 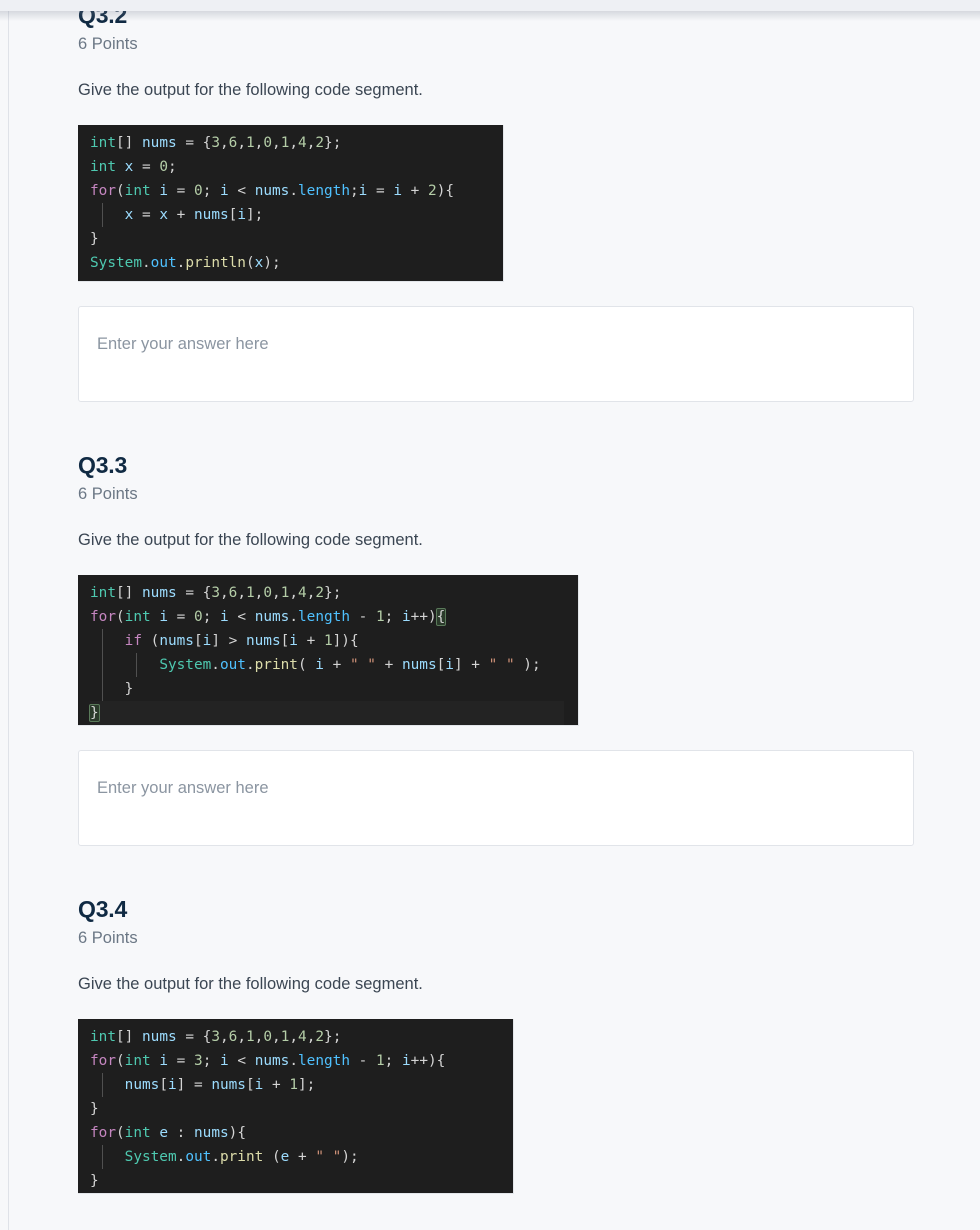 I want to click on code-line: System.out.print (e + " ");, so click(x=294, y=1157).